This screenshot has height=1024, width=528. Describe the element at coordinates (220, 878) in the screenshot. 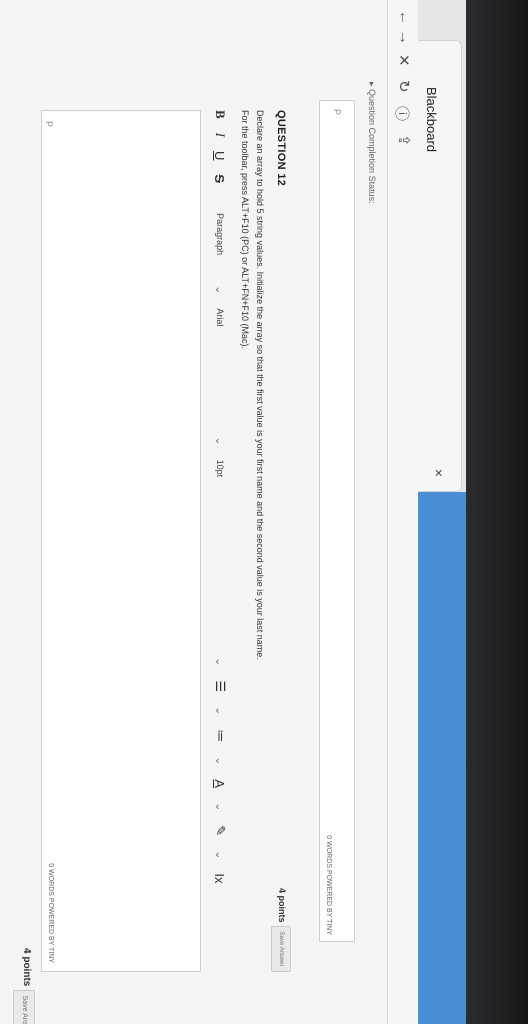

I see `clear-format-icon: Ix` at that location.